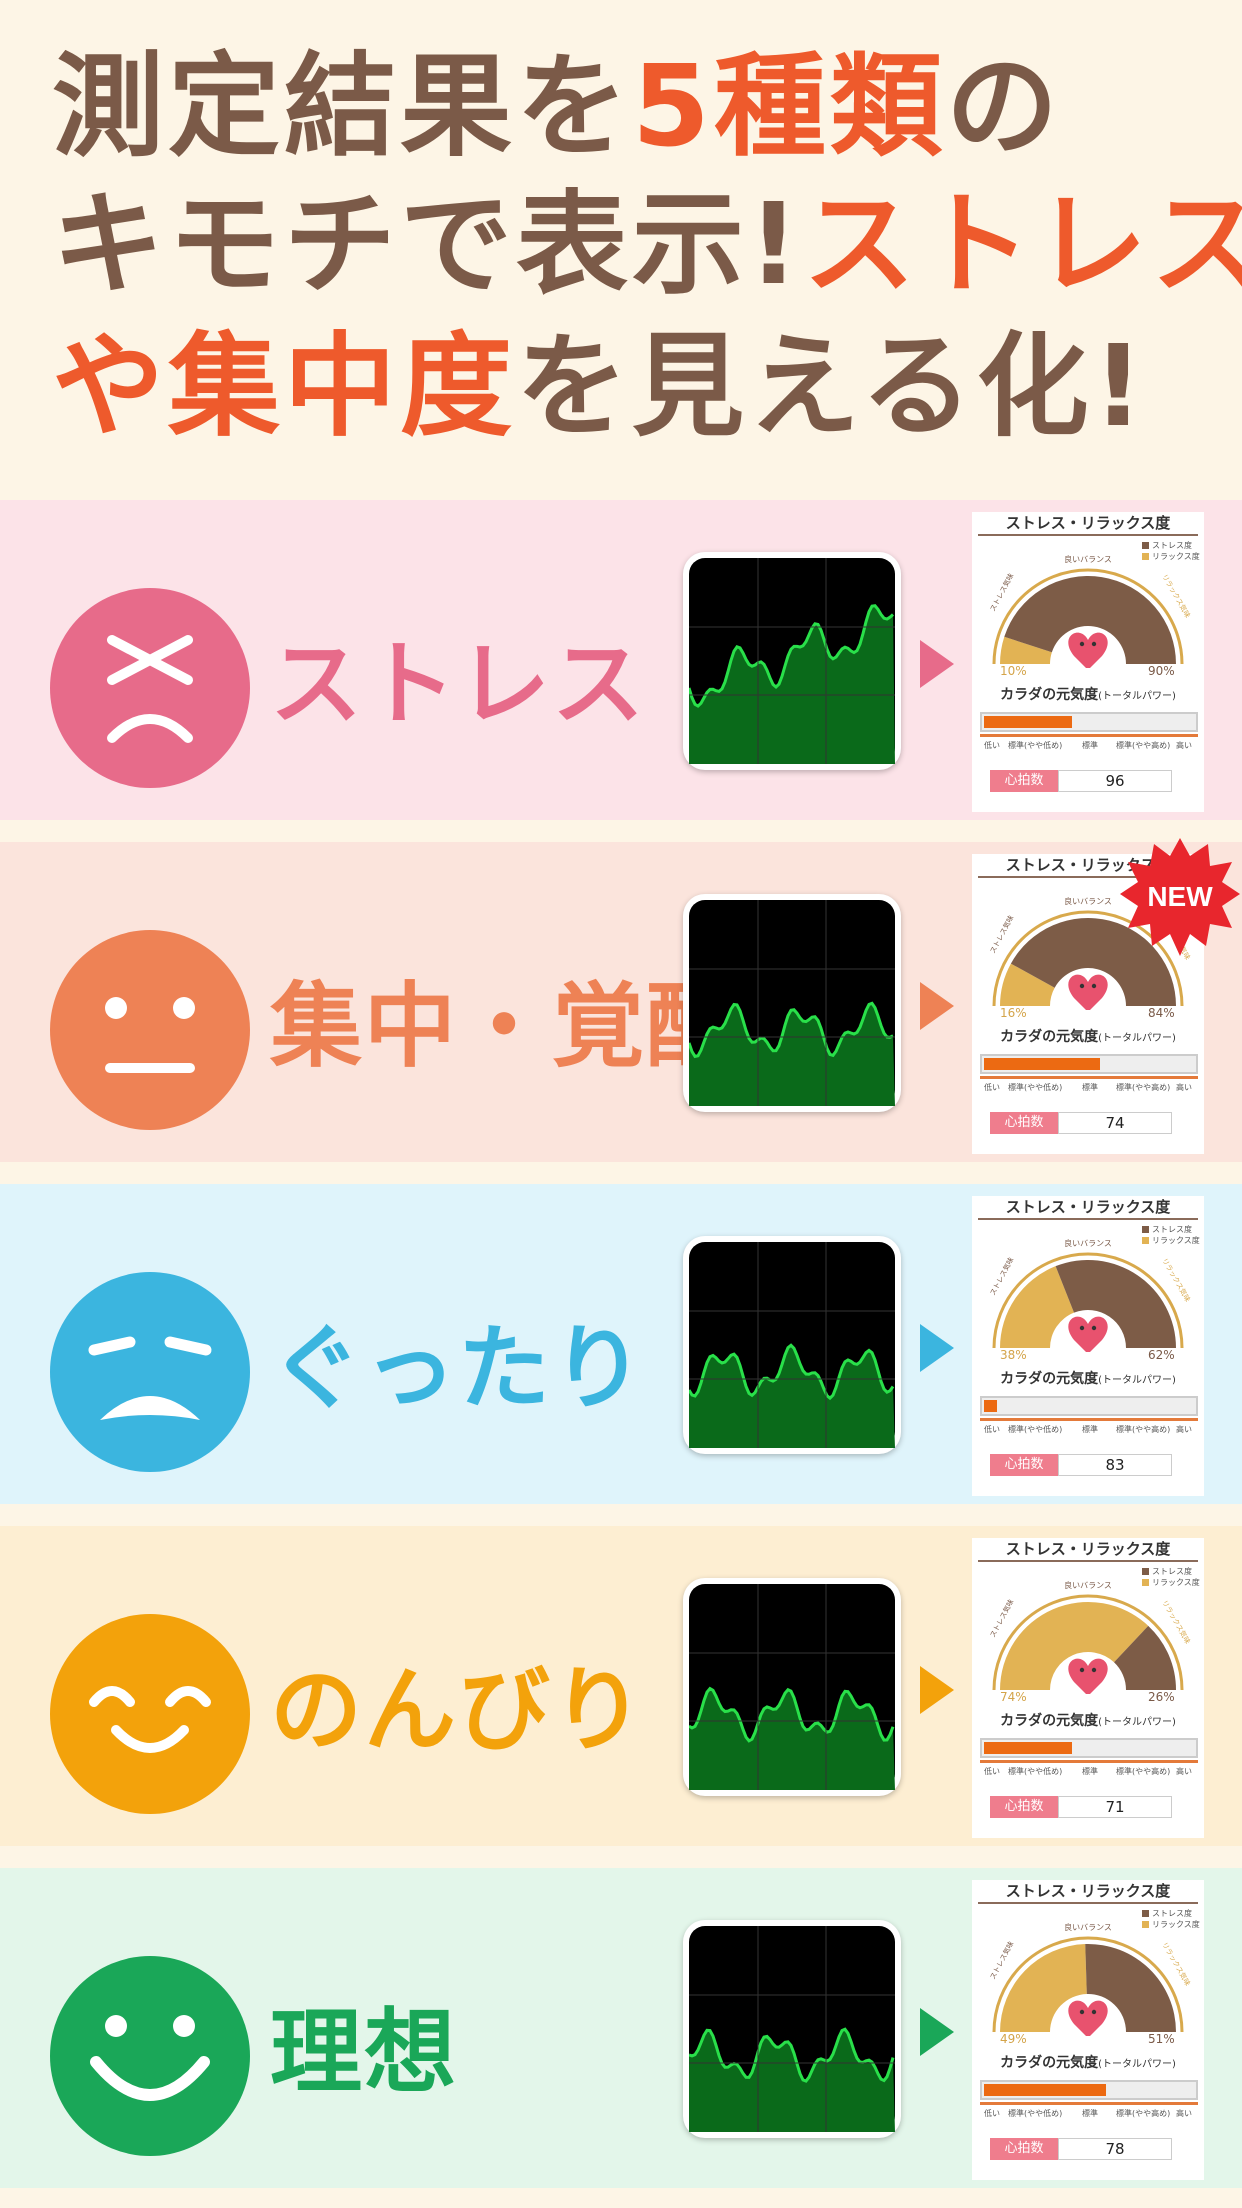  What do you see at coordinates (1013, 1013) in the screenshot?
I see `relax-percent: 16%` at bounding box center [1013, 1013].